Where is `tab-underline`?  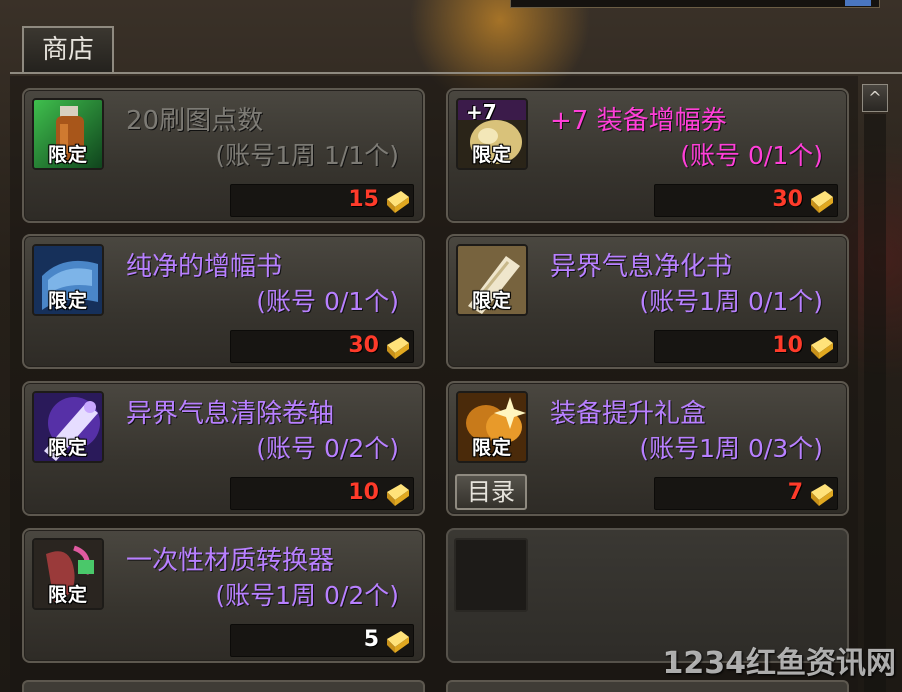
tab-underline is located at coordinates (456, 73).